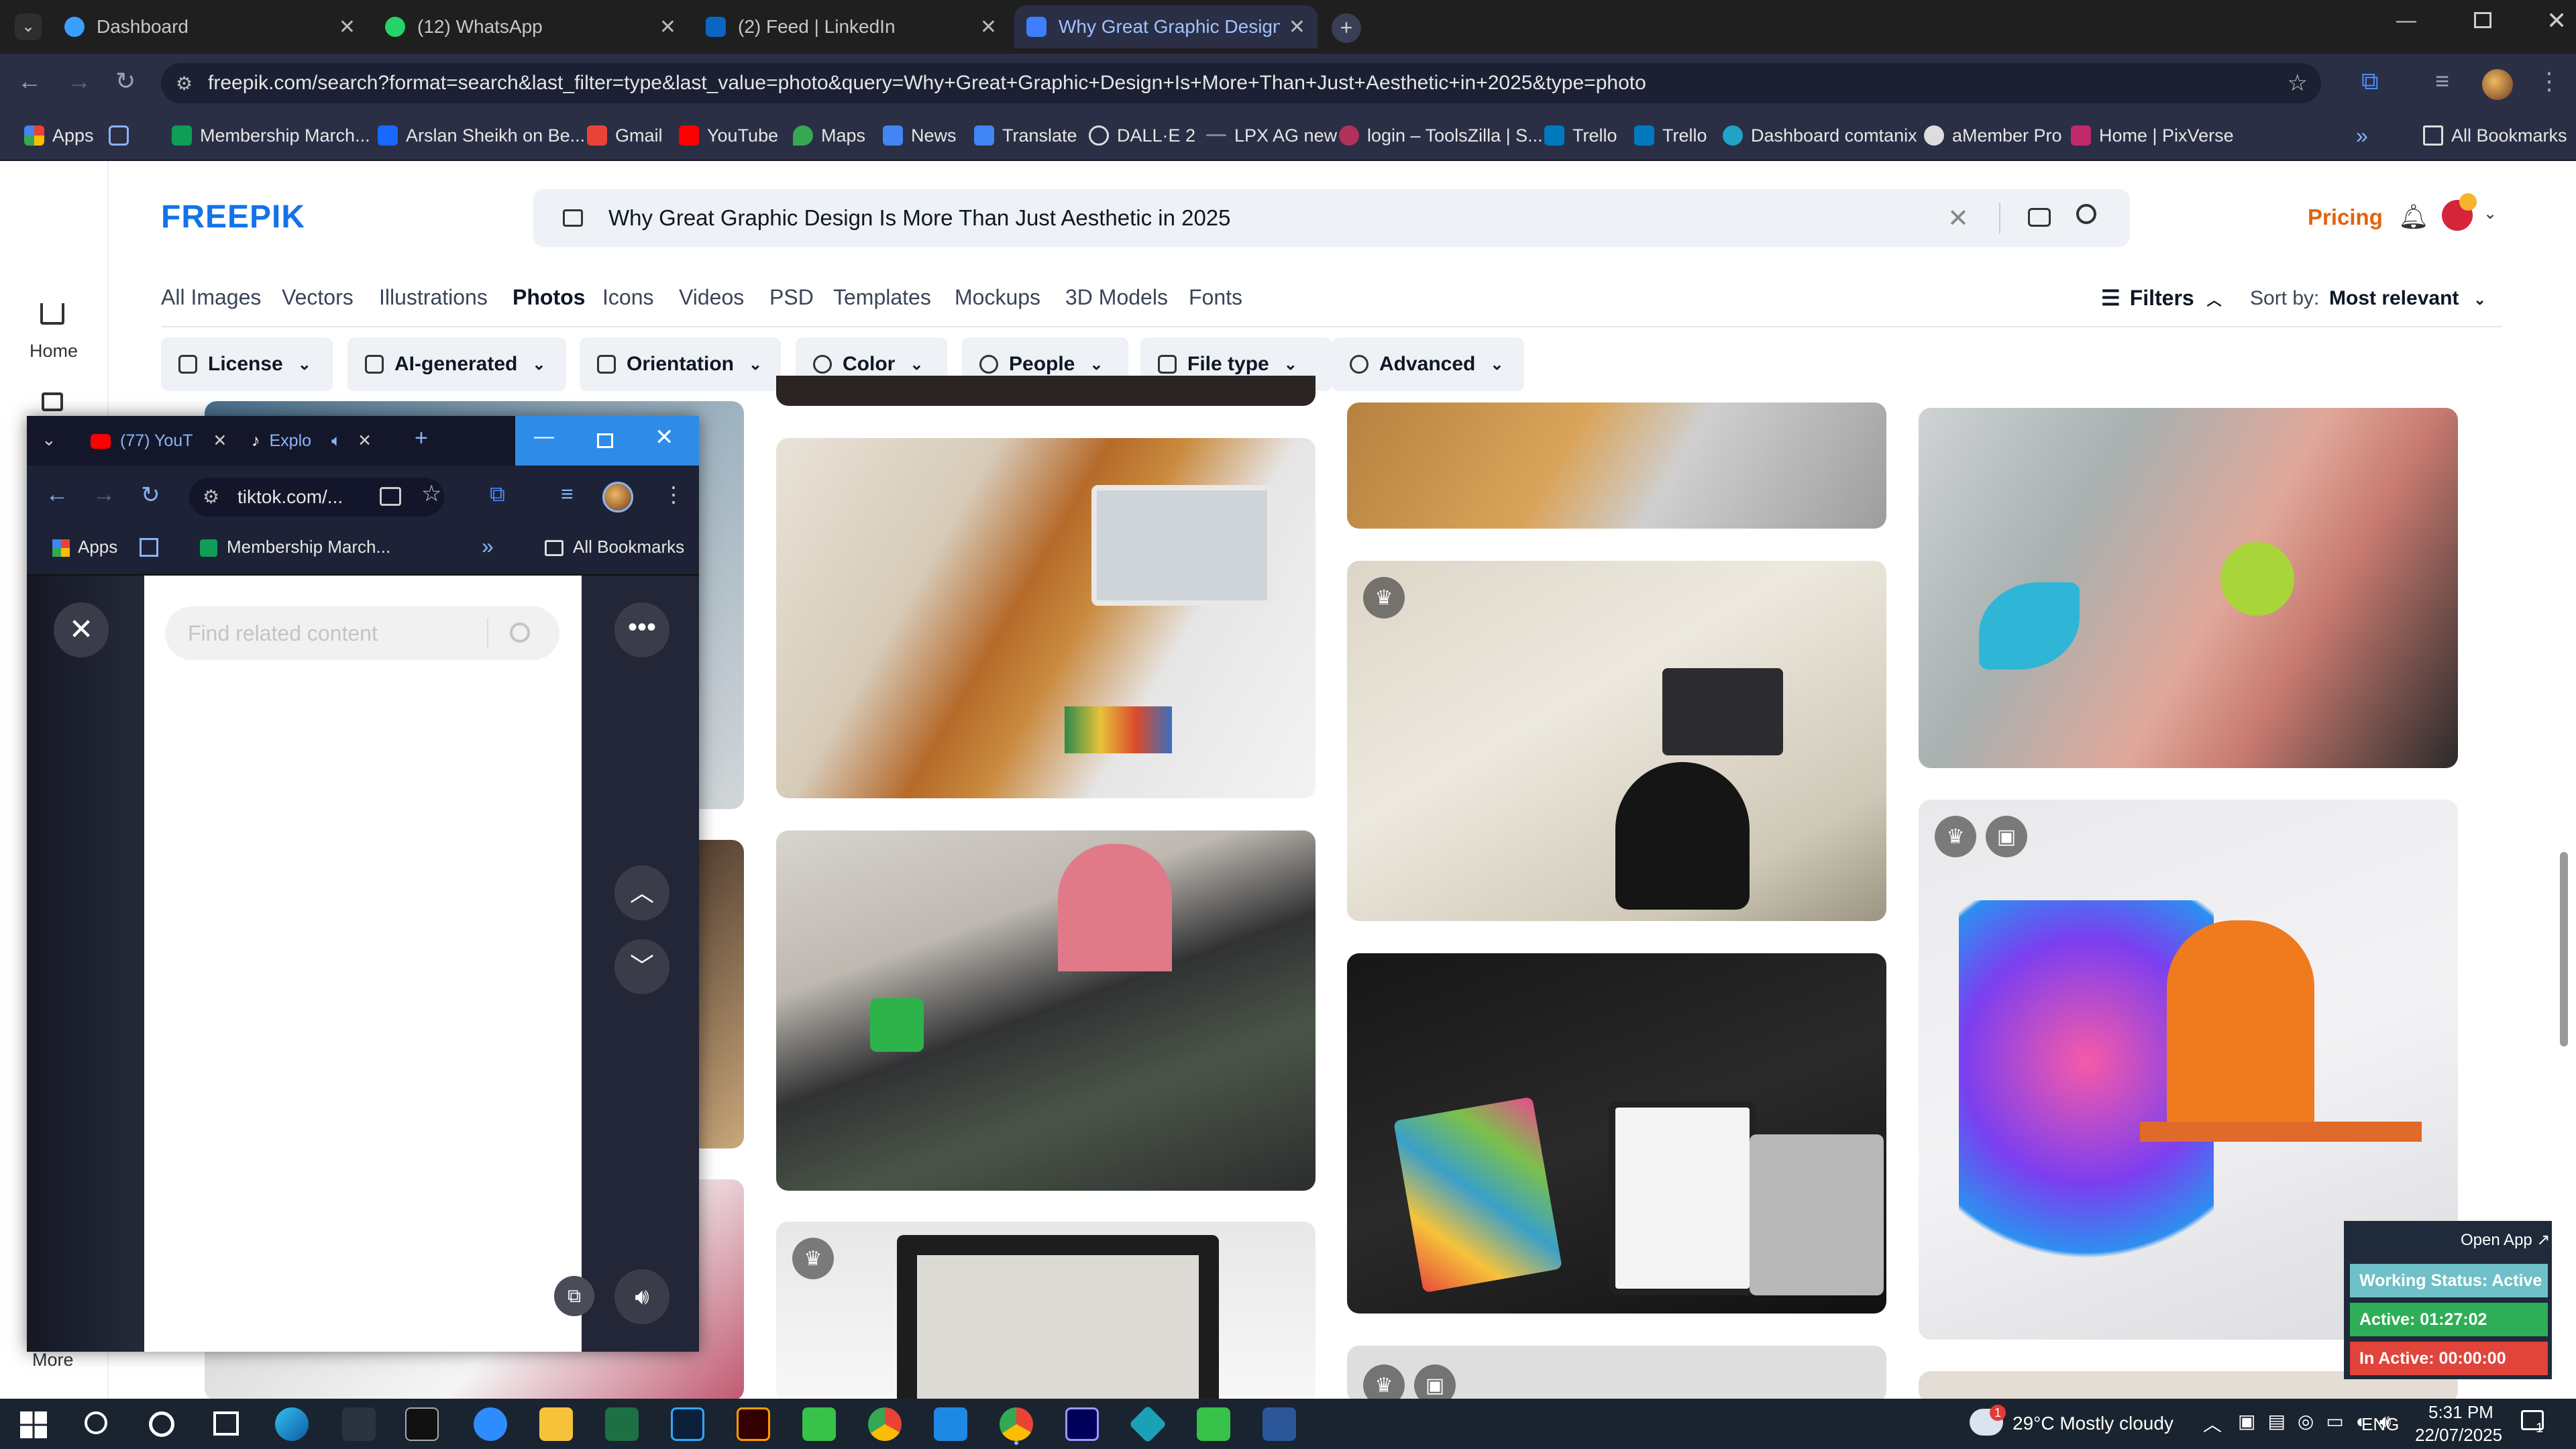 Image resolution: width=2576 pixels, height=1449 pixels. What do you see at coordinates (2564, 949) in the screenshot?
I see `page-scrollbar-thumb` at bounding box center [2564, 949].